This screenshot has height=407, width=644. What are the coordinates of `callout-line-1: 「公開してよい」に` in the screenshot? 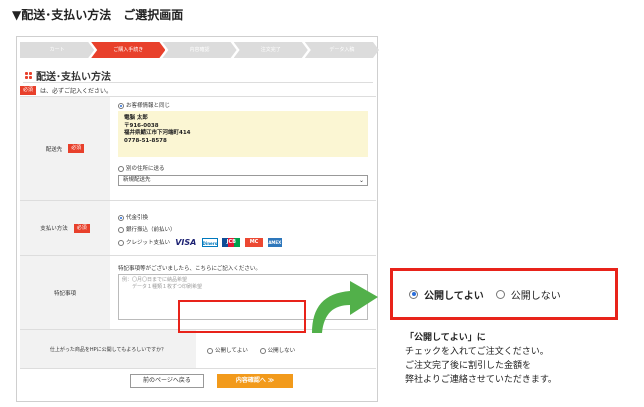 It's located at (445, 338).